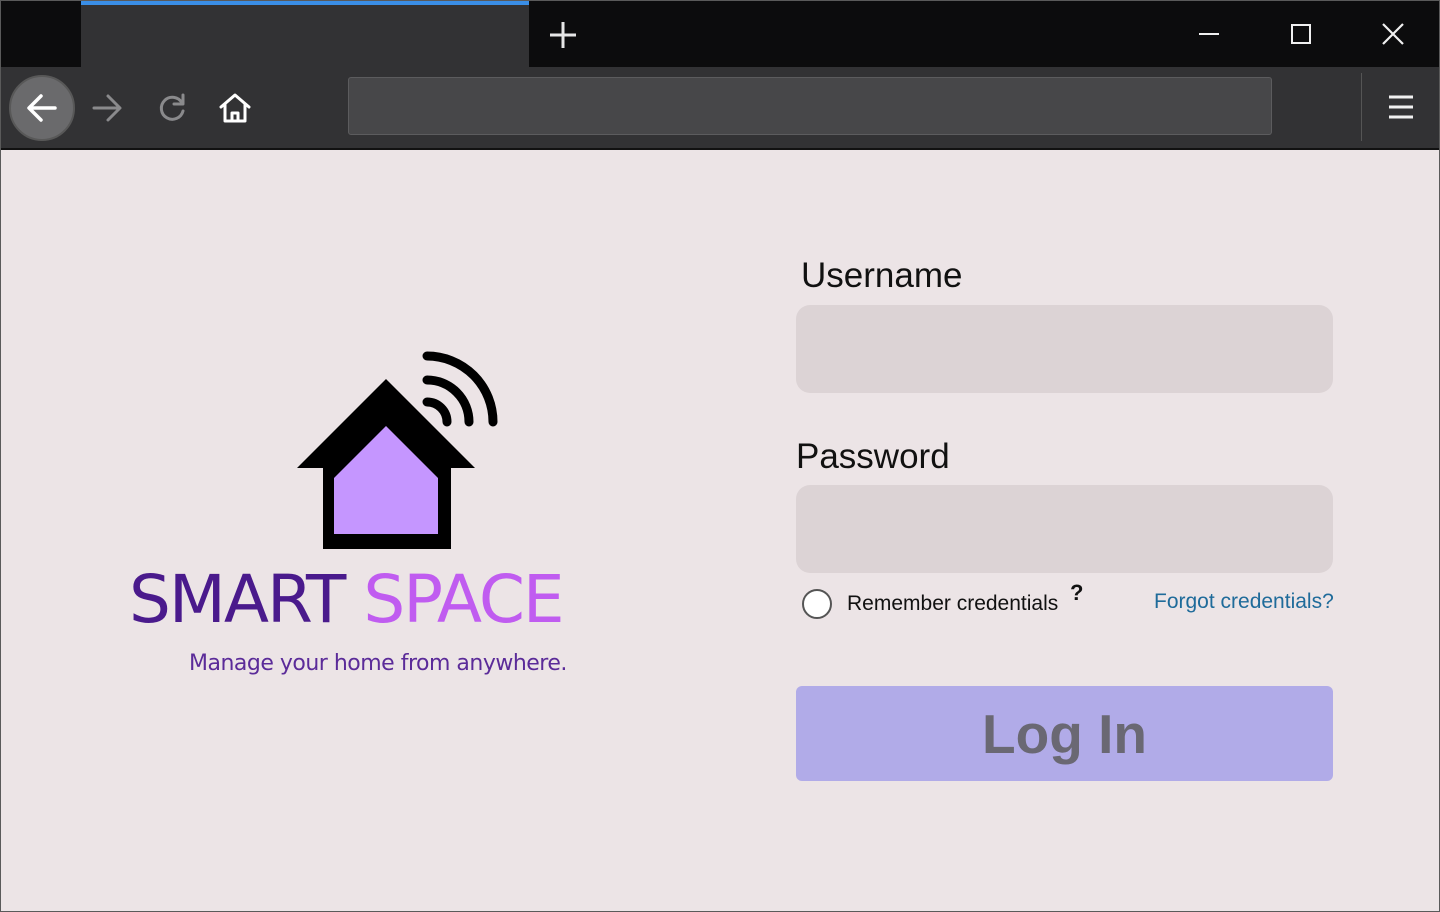 The height and width of the screenshot is (912, 1440). Describe the element at coordinates (953, 603) in the screenshot. I see `remember-credentials-label: Remember credentials` at that location.